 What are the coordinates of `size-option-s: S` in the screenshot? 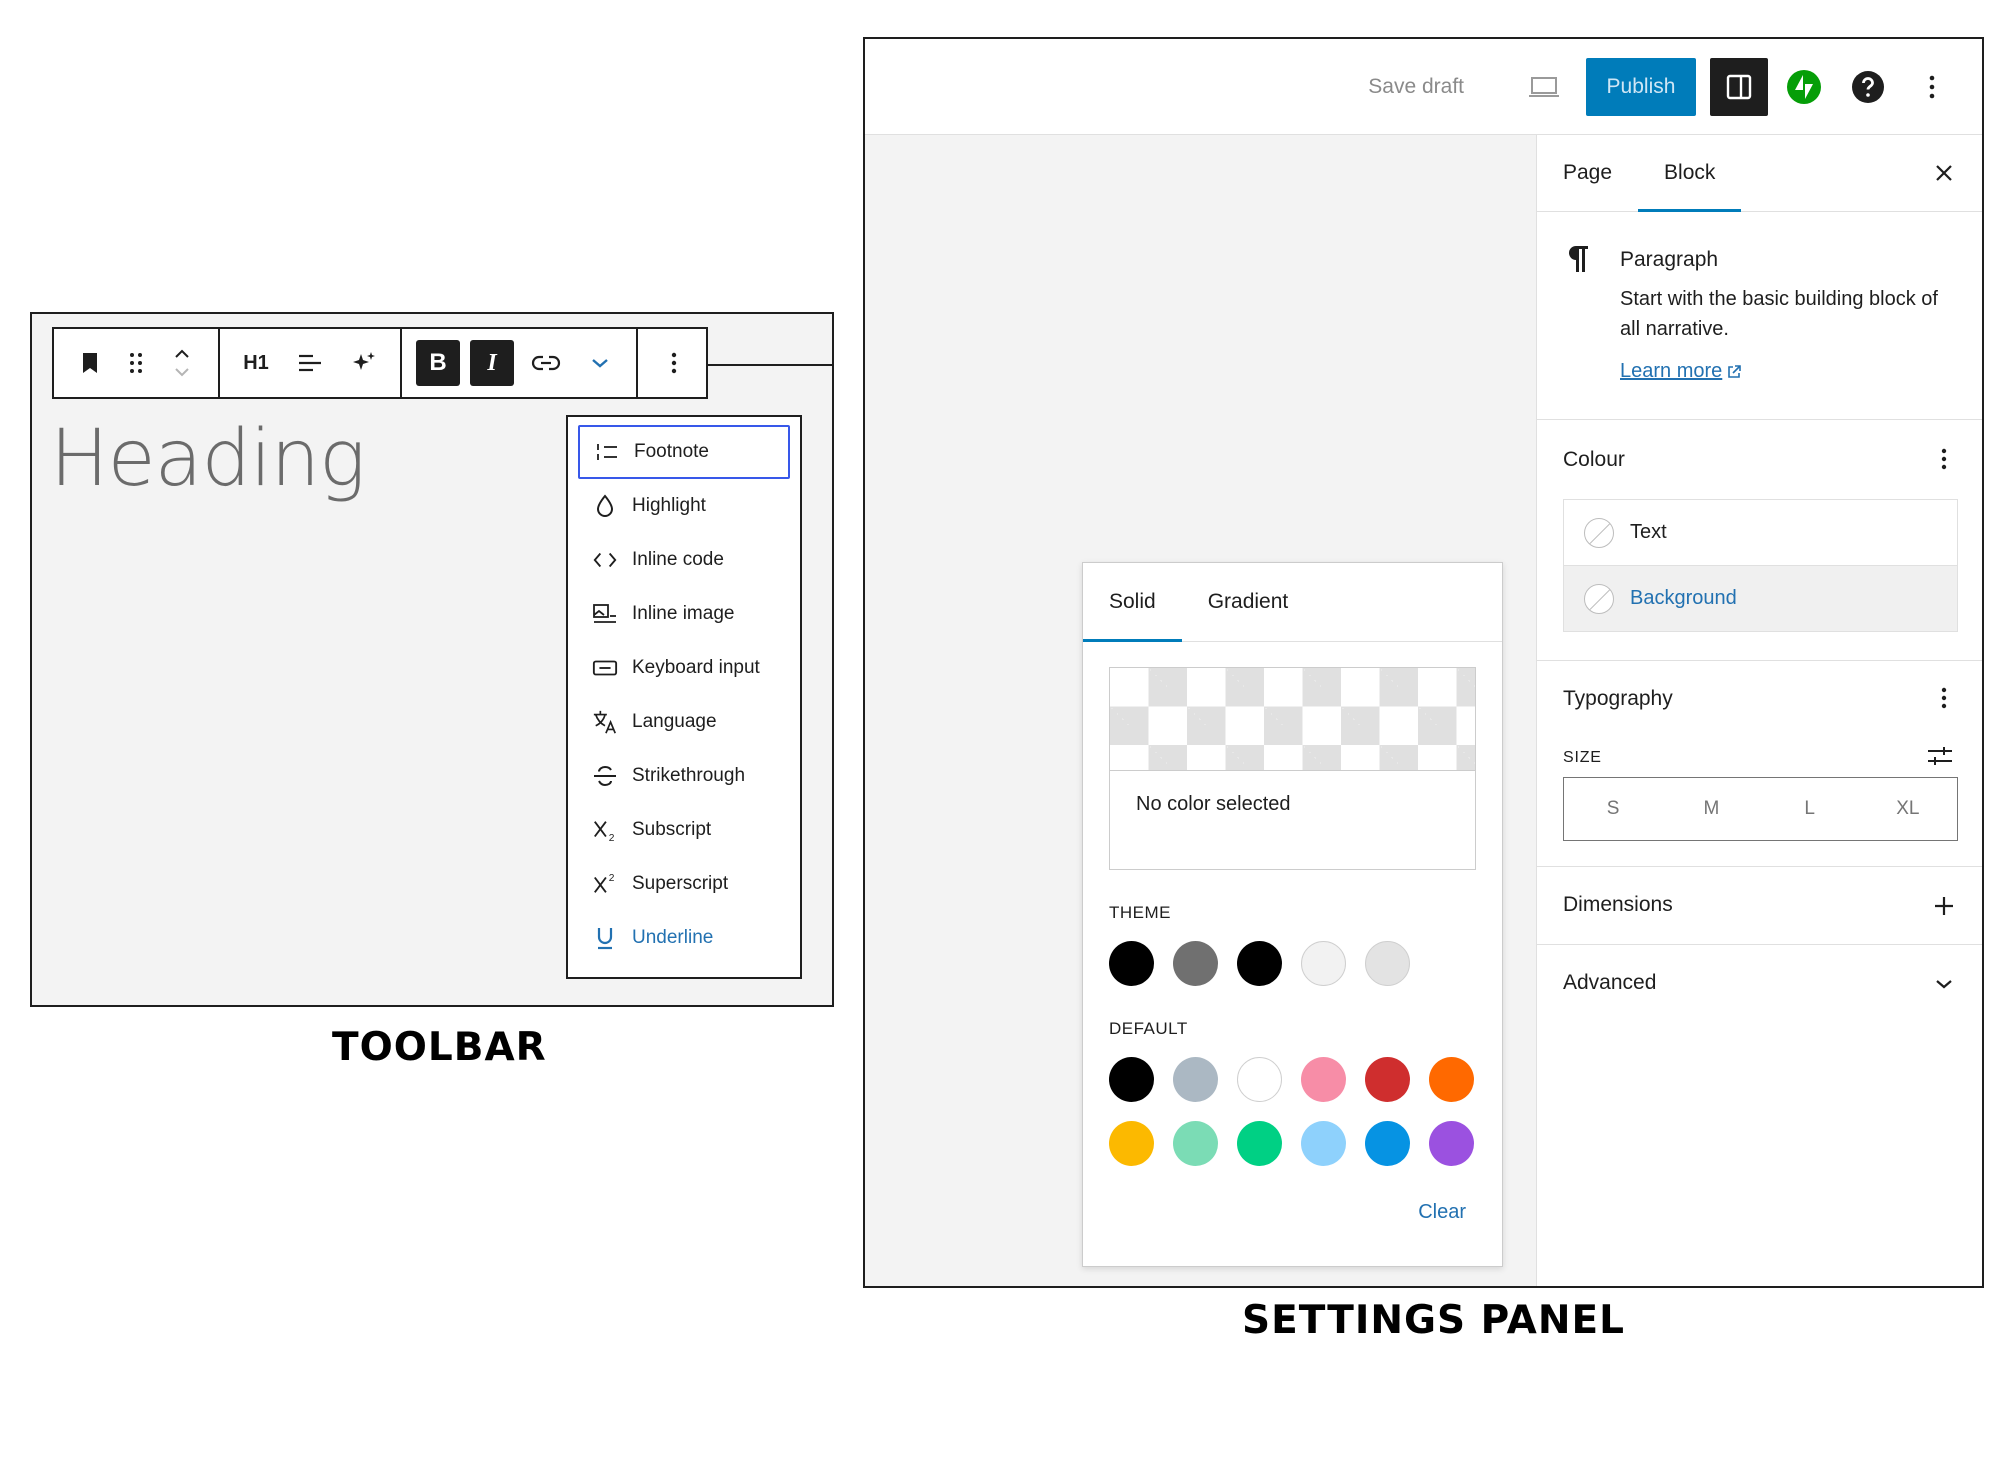 It's located at (1613, 809).